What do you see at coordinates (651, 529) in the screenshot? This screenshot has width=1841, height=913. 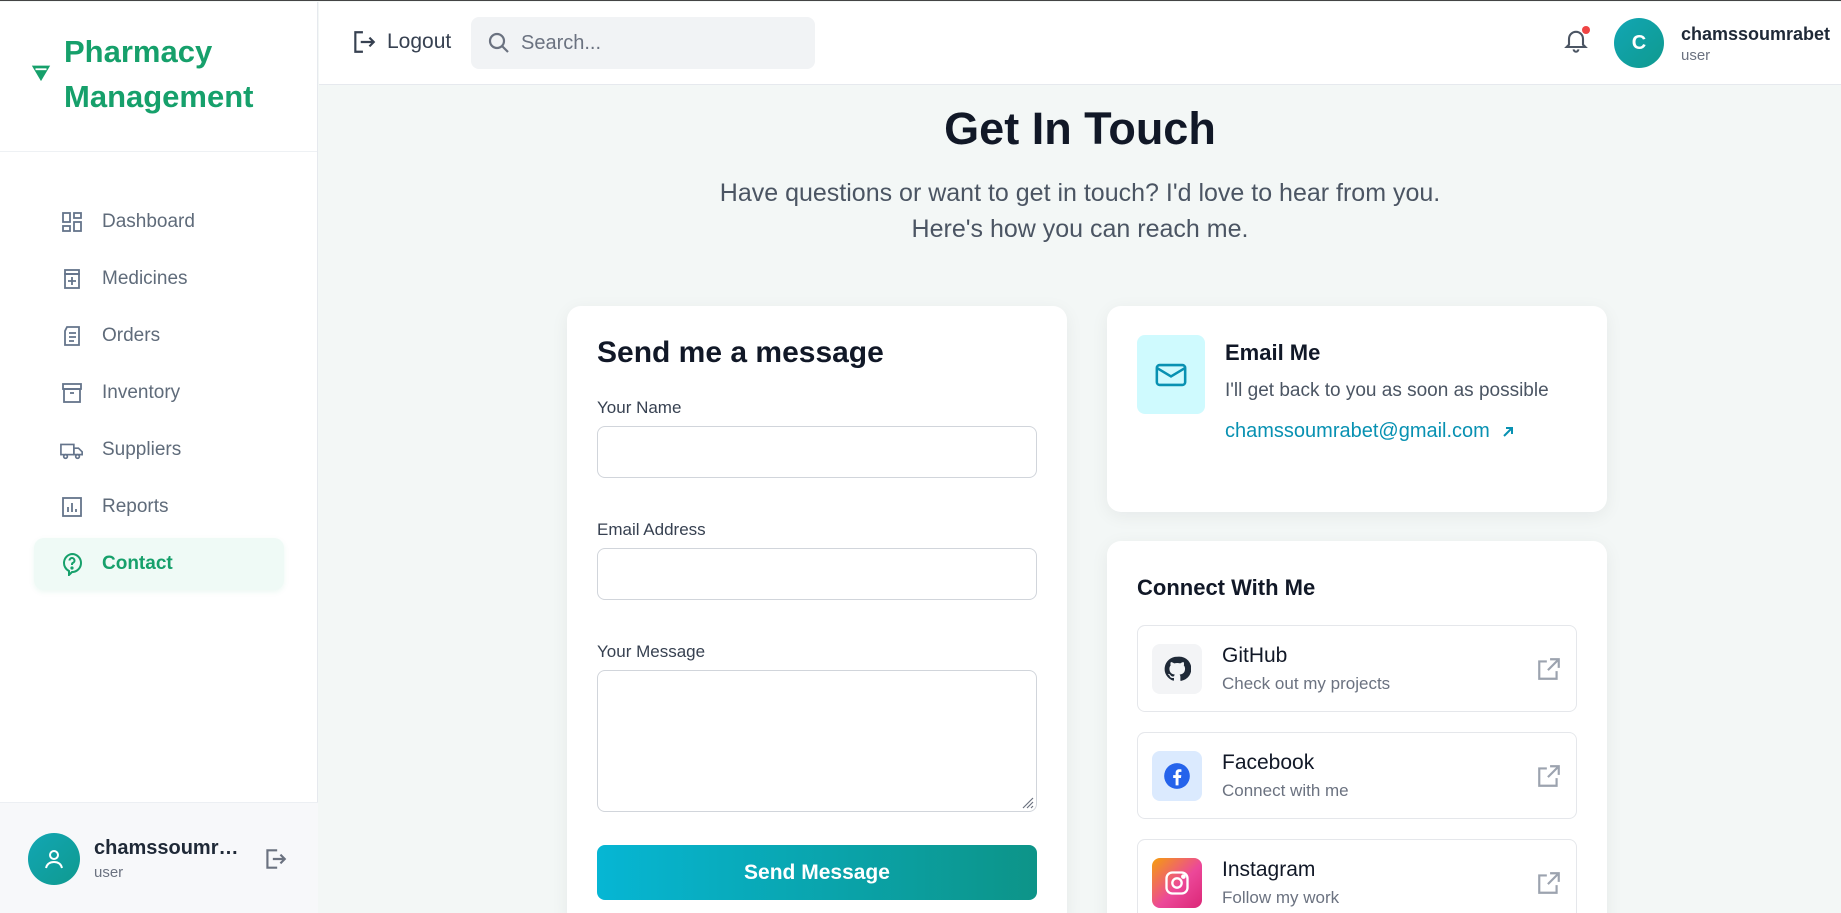 I see `email-label: Email Address` at bounding box center [651, 529].